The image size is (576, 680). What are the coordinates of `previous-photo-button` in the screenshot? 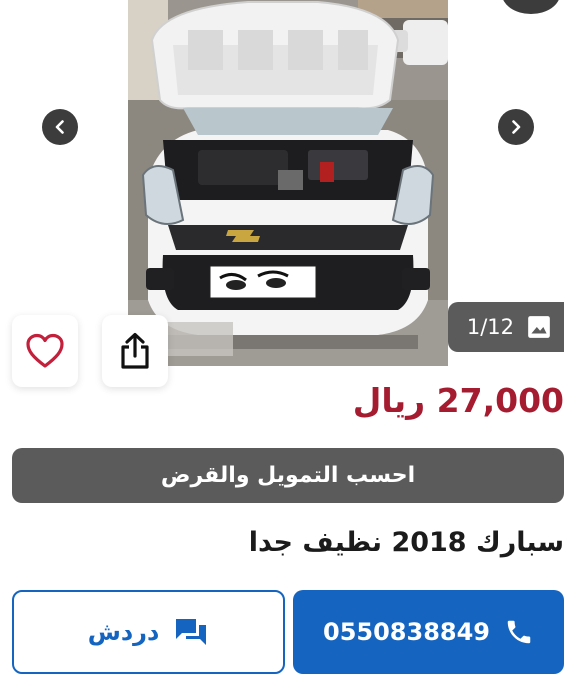 It's located at (60, 127).